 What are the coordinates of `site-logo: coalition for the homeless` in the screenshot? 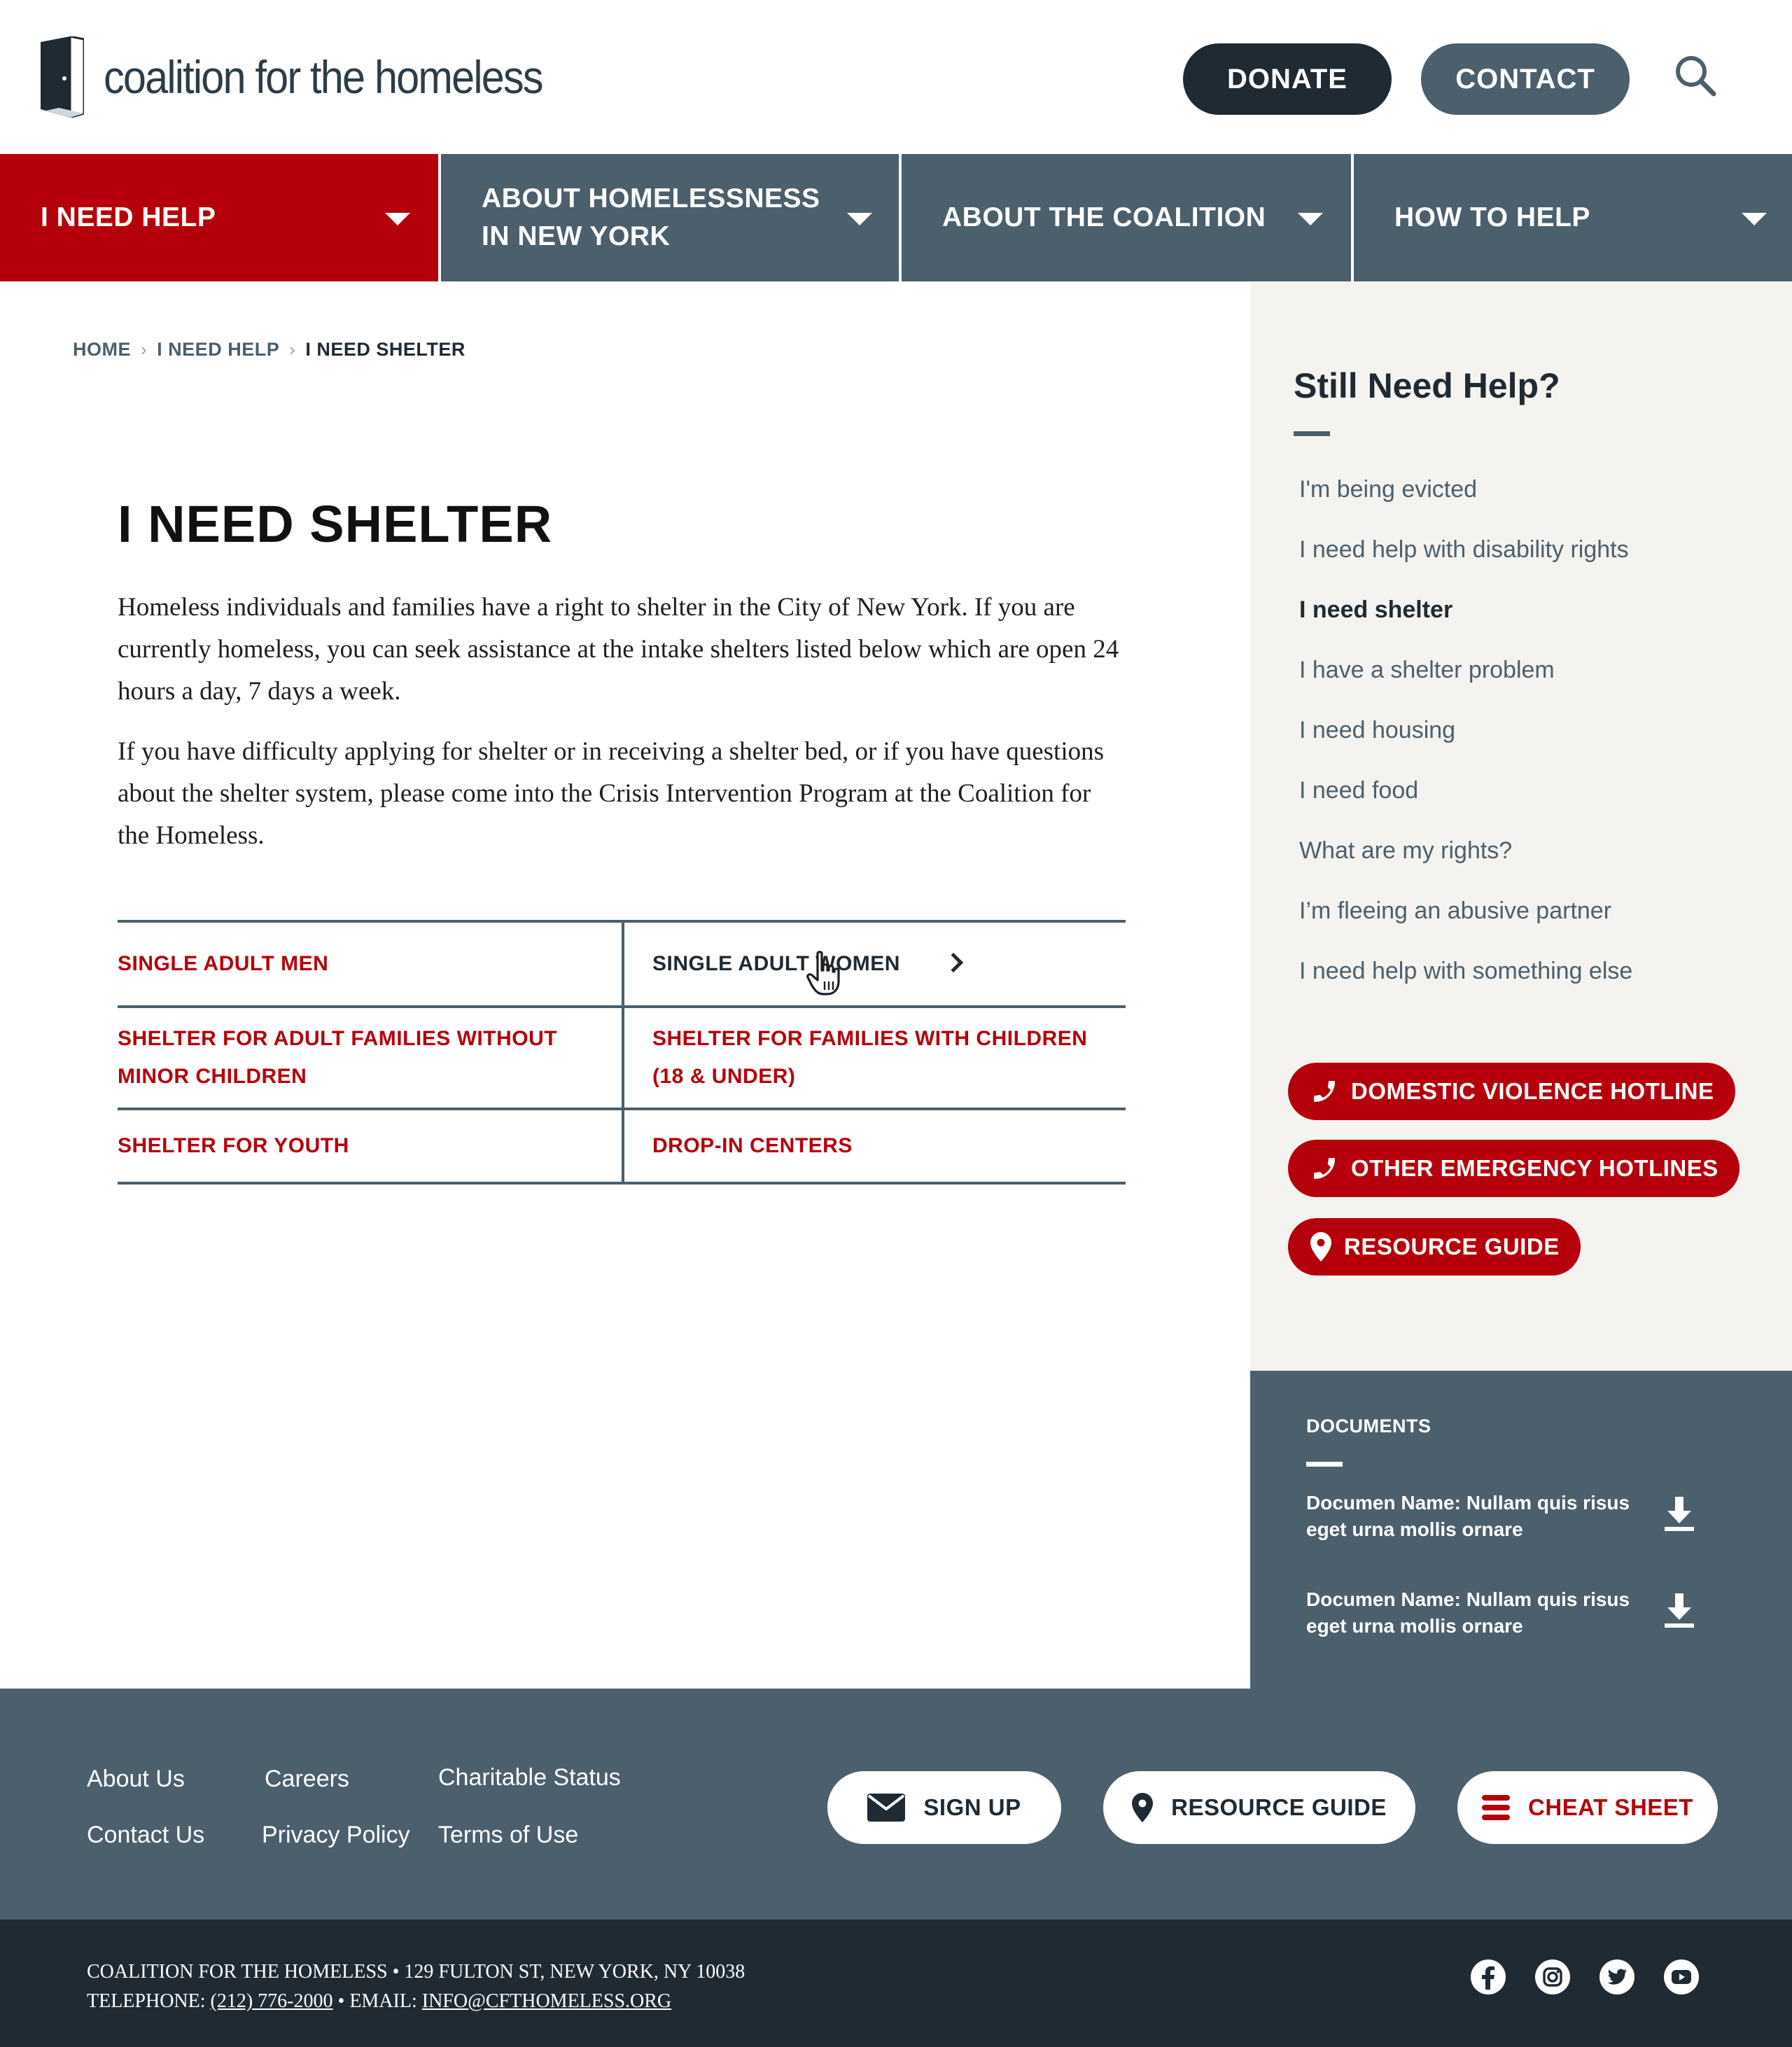 It's located at (316, 77).